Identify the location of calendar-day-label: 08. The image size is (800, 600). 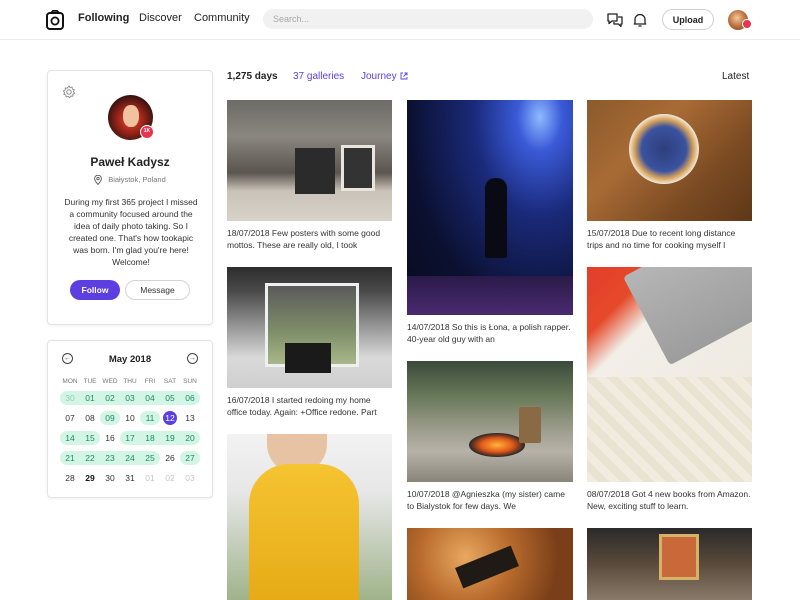
(90, 418).